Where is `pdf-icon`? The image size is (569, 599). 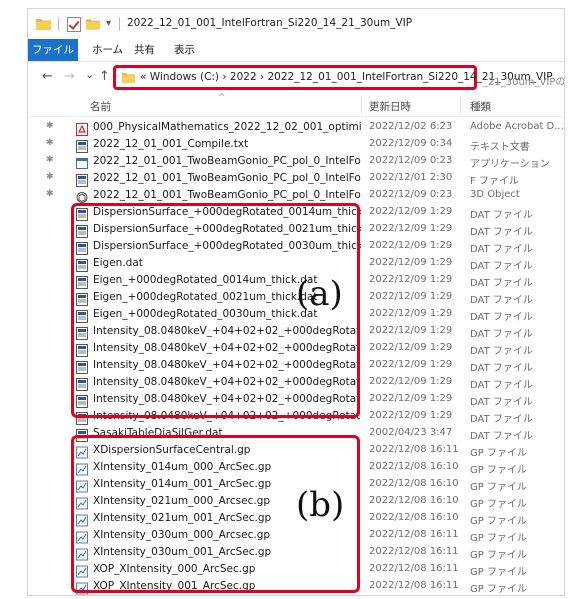
pdf-icon is located at coordinates (82, 128).